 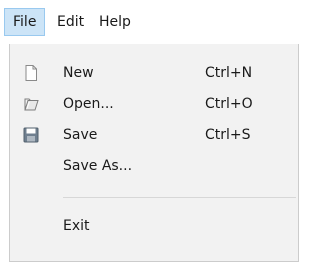 I want to click on shortcut-label: Ctrl+S, so click(x=228, y=135).